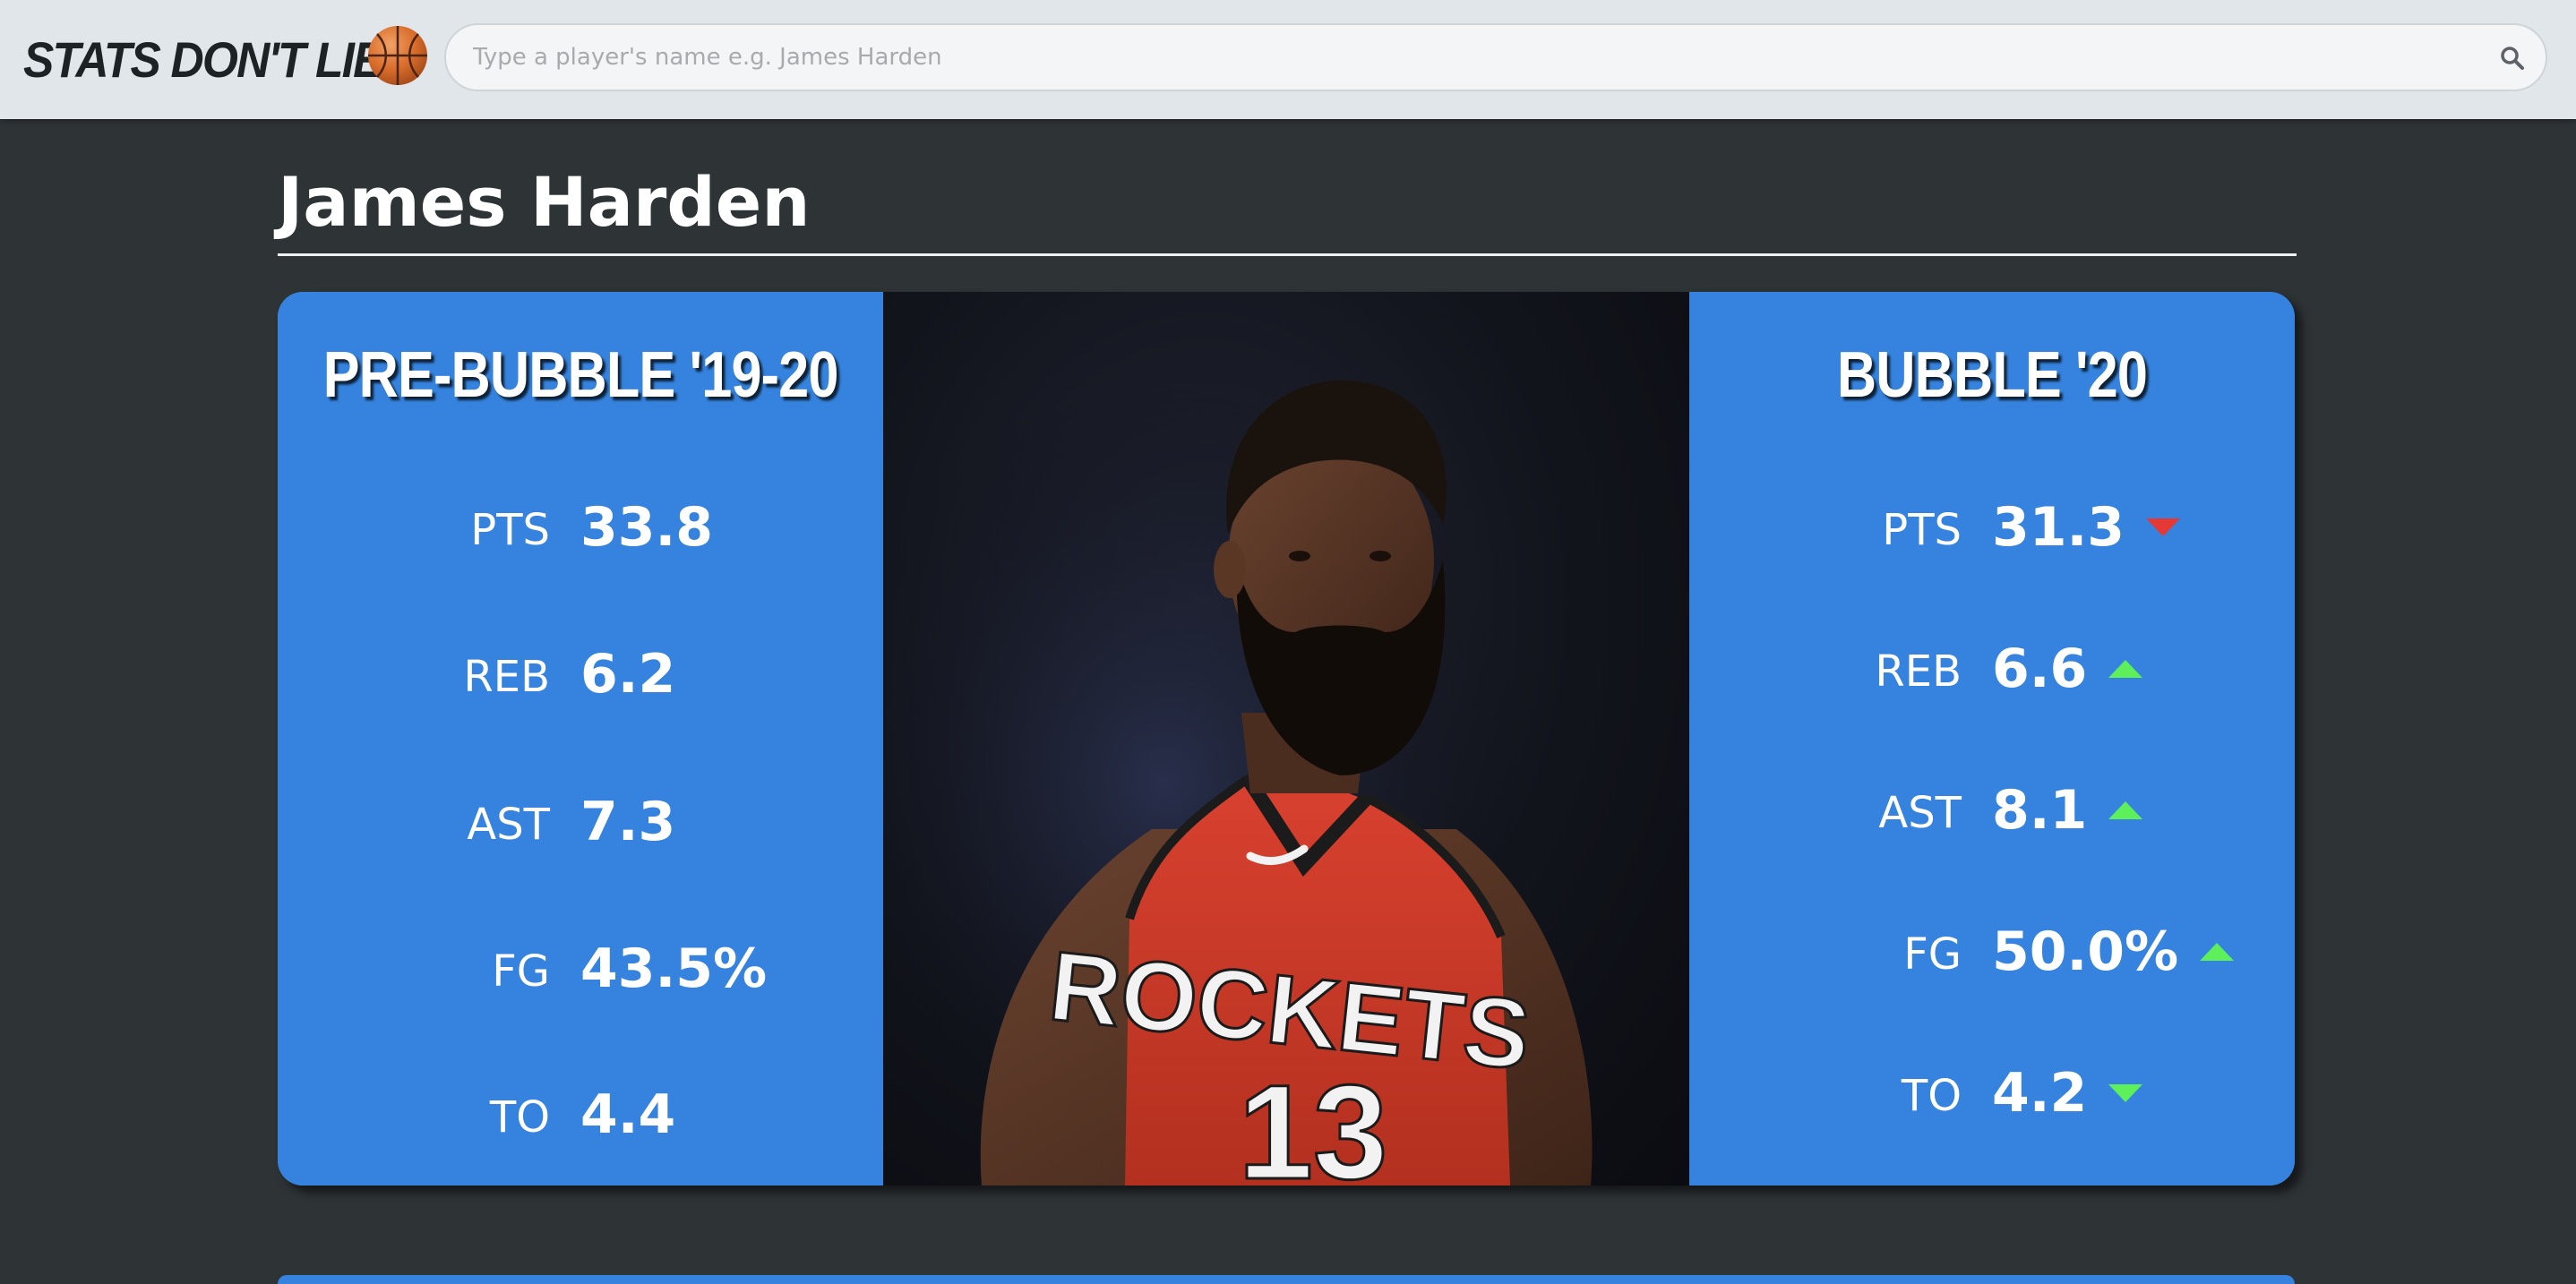 The width and height of the screenshot is (2576, 1284). What do you see at coordinates (628, 1114) in the screenshot?
I see `stat-value: 4.4` at bounding box center [628, 1114].